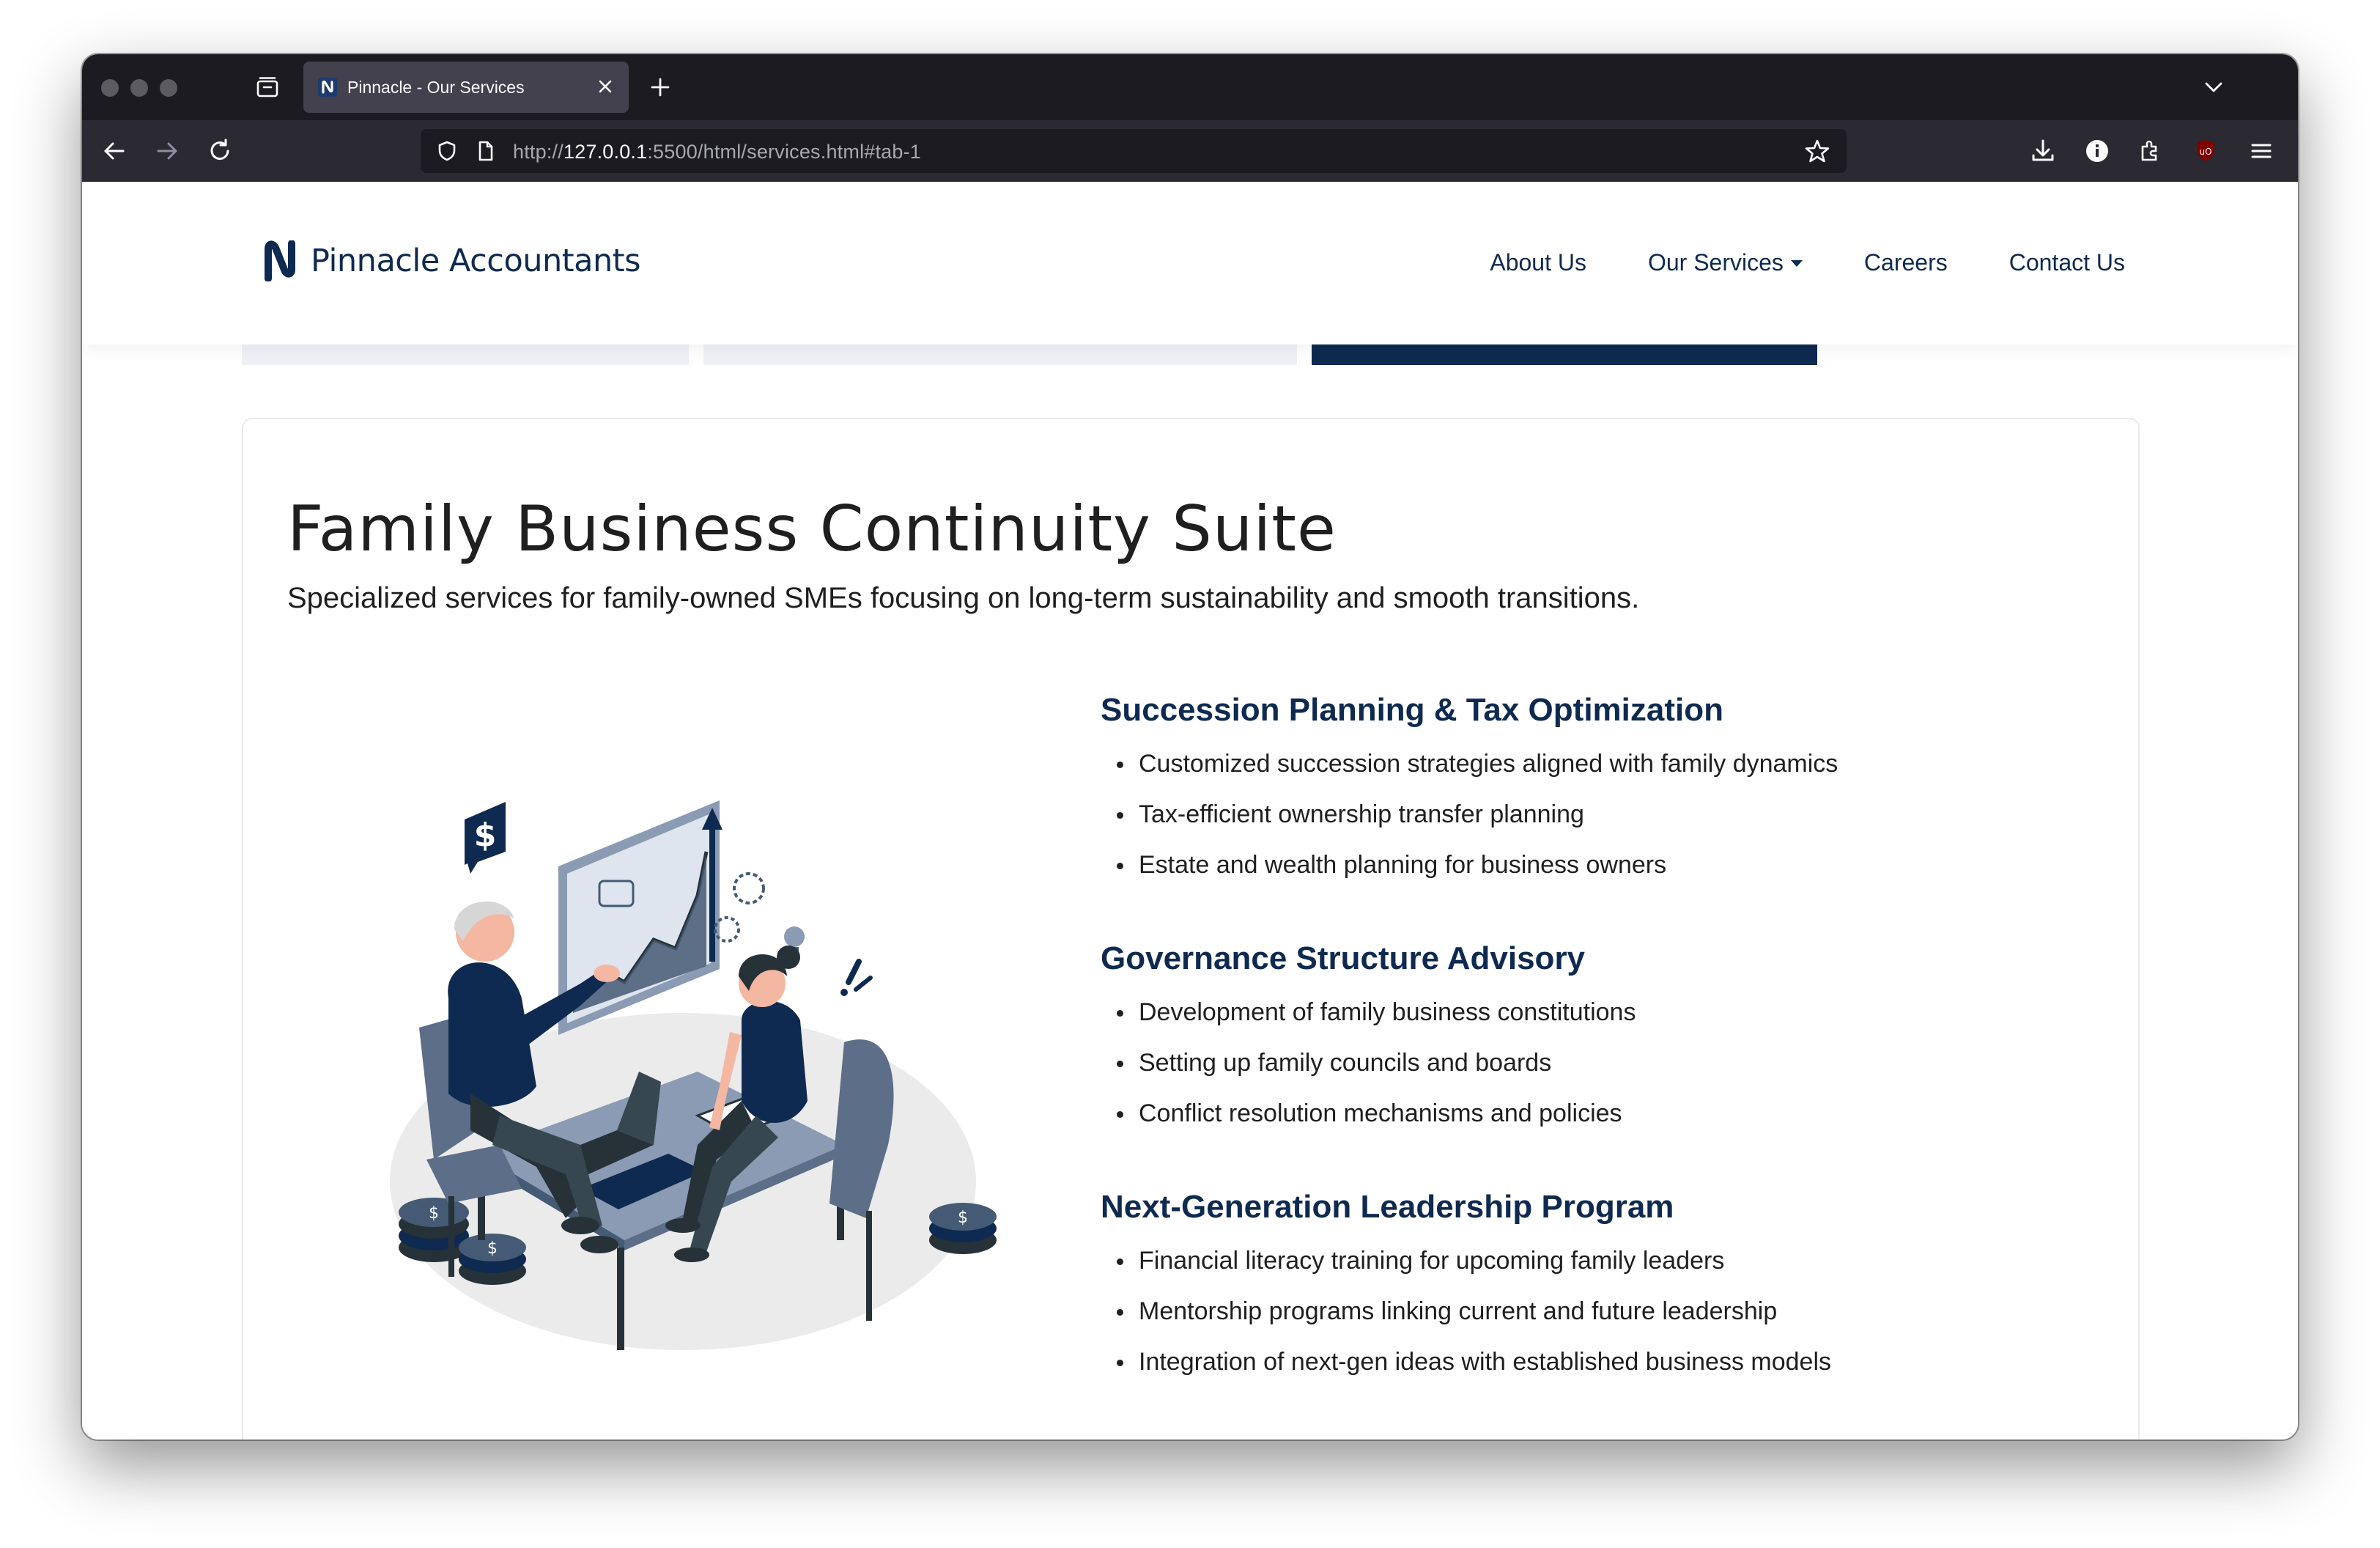 The width and height of the screenshot is (2380, 1548). Describe the element at coordinates (219, 151) in the screenshot. I see `reload-icon` at that location.